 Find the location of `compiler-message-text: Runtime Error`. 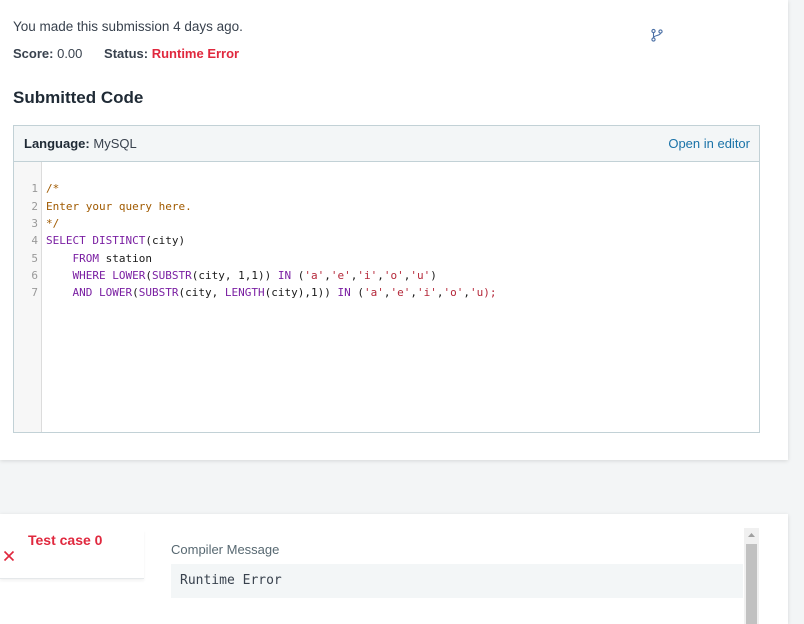

compiler-message-text: Runtime Error is located at coordinates (231, 580).